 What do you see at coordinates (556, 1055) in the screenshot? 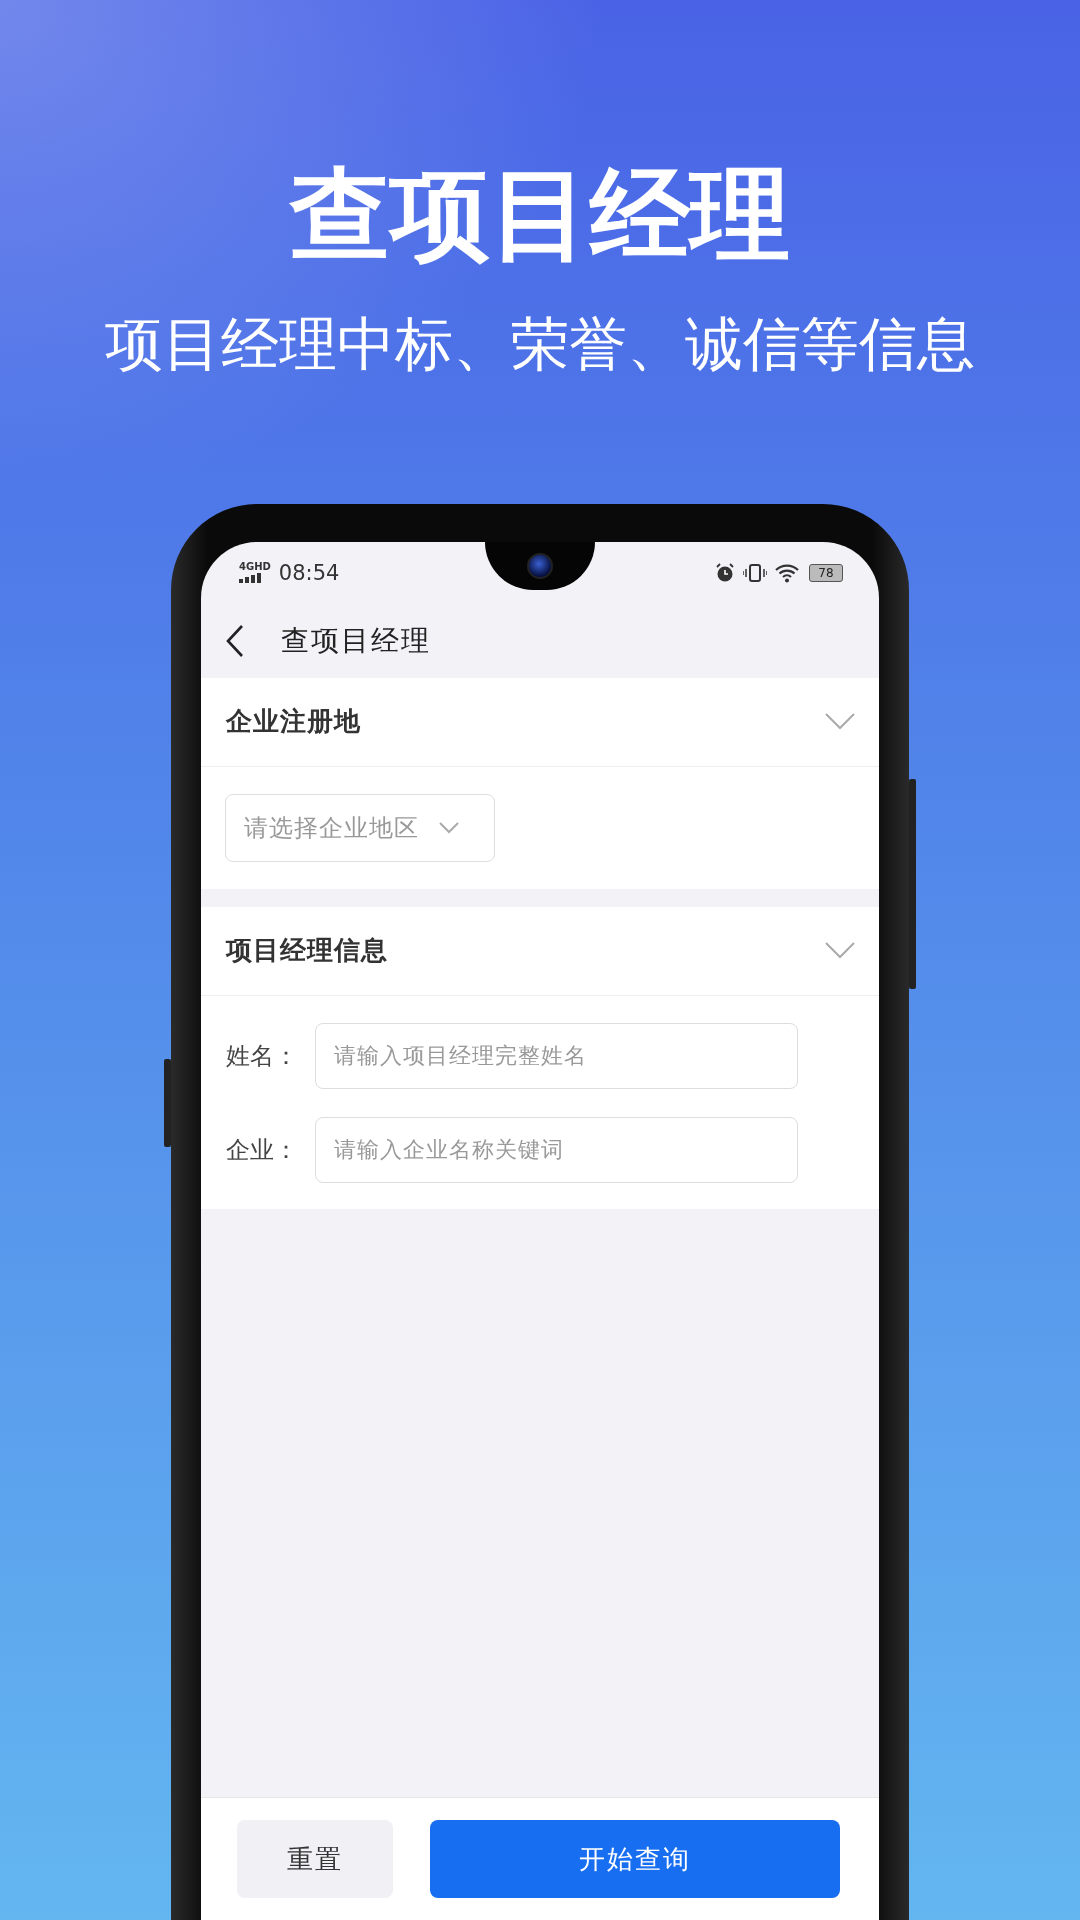
I see `input-field: 请输入项目经理完整姓名` at bounding box center [556, 1055].